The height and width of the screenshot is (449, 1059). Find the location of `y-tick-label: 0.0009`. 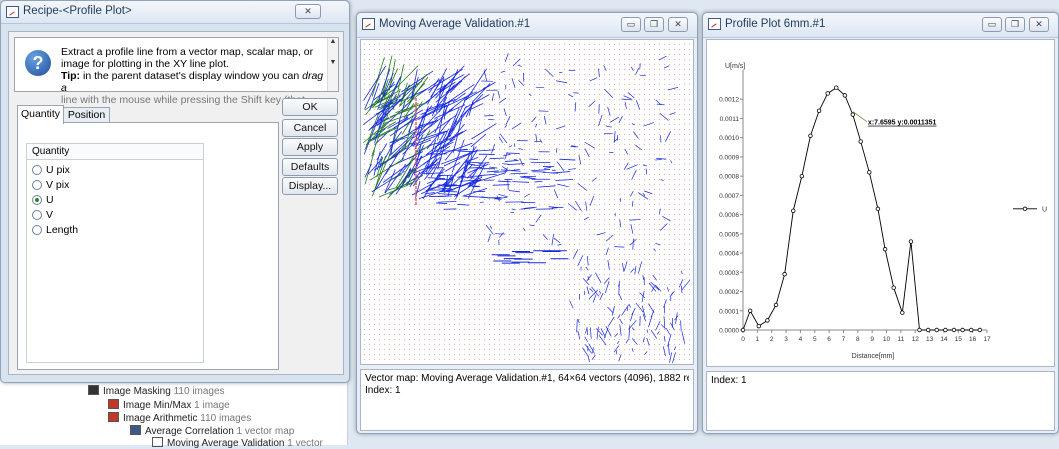

y-tick-label: 0.0009 is located at coordinates (729, 157).